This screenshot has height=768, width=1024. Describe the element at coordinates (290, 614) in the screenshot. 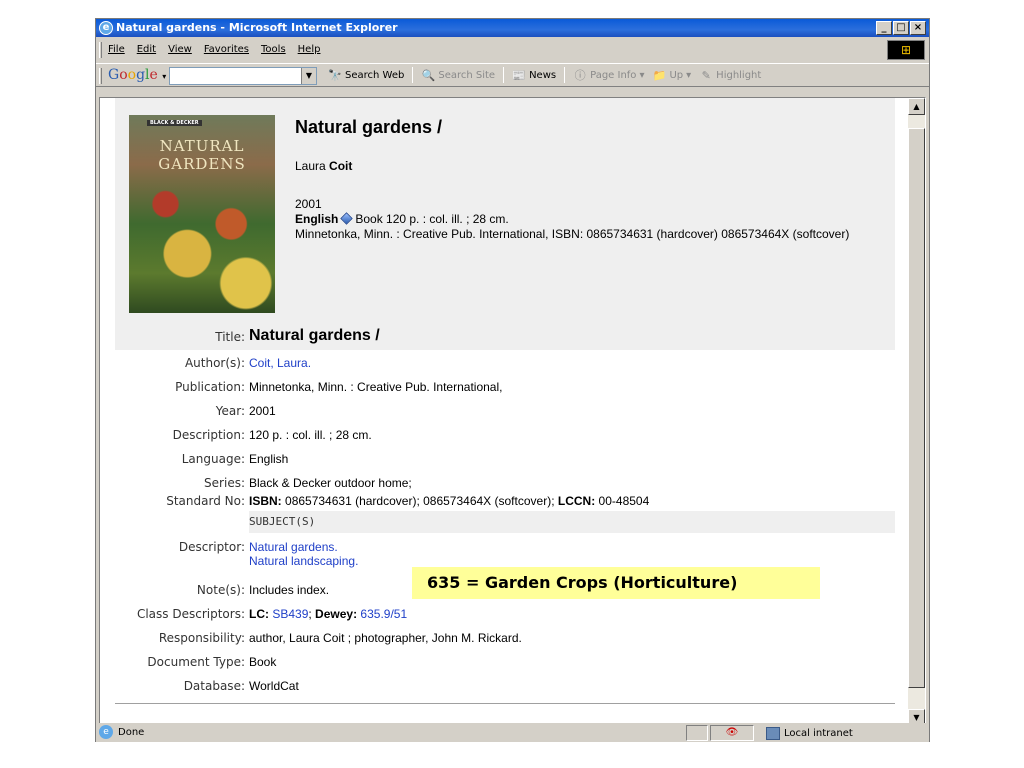

I see `lc-link: SB439` at that location.